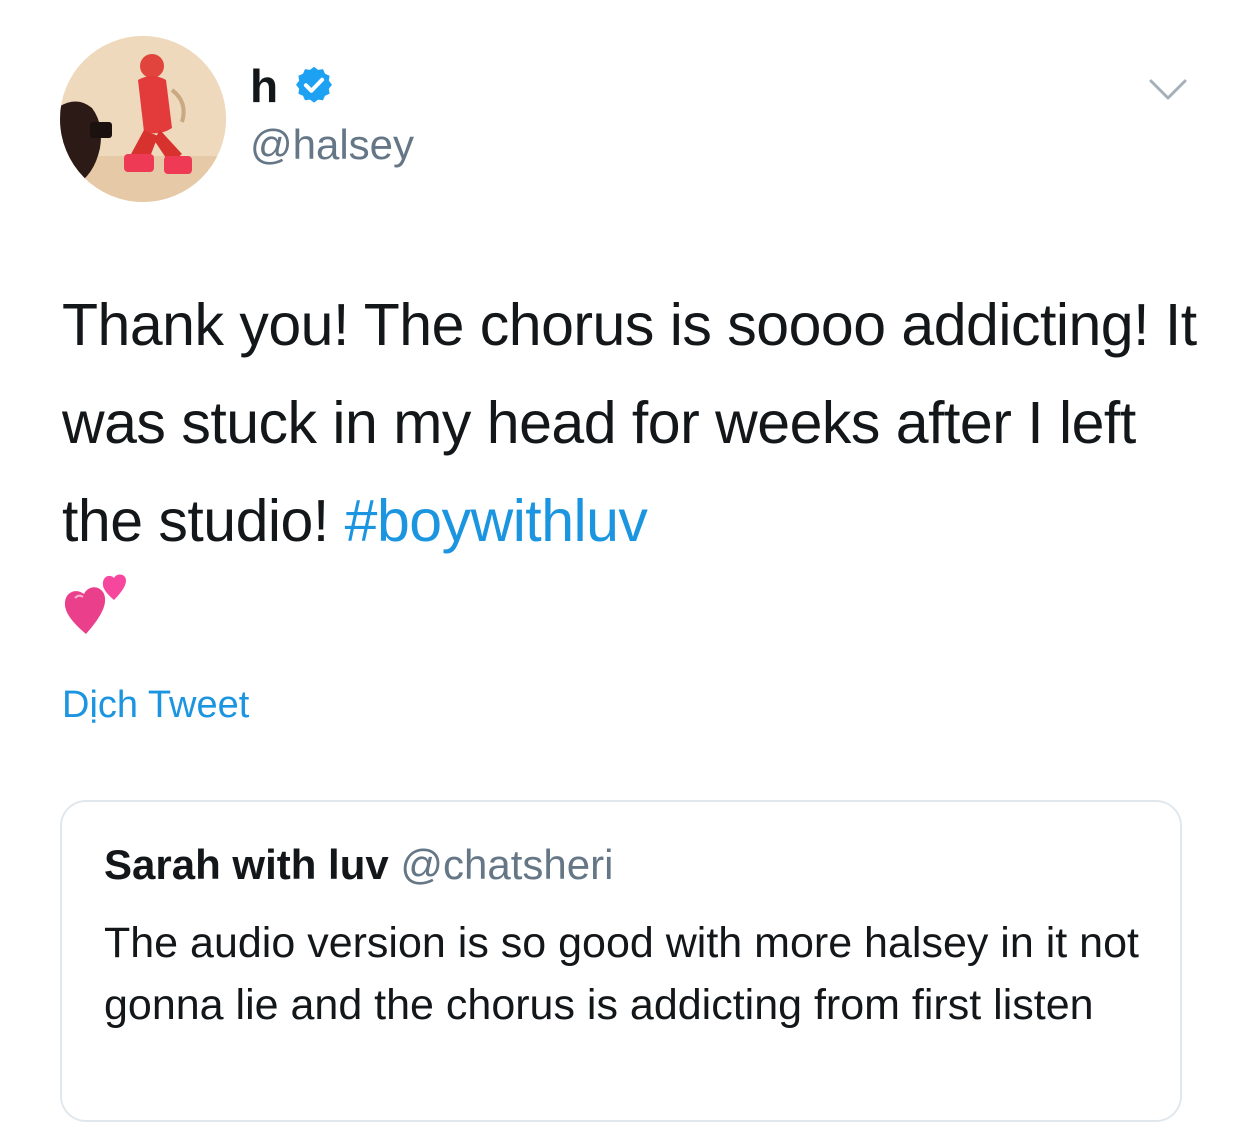 This screenshot has height=1142, width=1242. Describe the element at coordinates (507, 864) in the screenshot. I see `quoted-author-handle: @chatsheri` at that location.